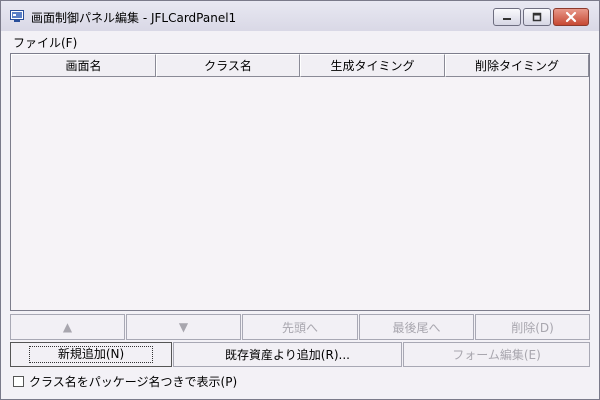 Image resolution: width=600 pixels, height=400 pixels. I want to click on show-package-option: クラス名をパッケージ名つきで表示(P), so click(125, 381).